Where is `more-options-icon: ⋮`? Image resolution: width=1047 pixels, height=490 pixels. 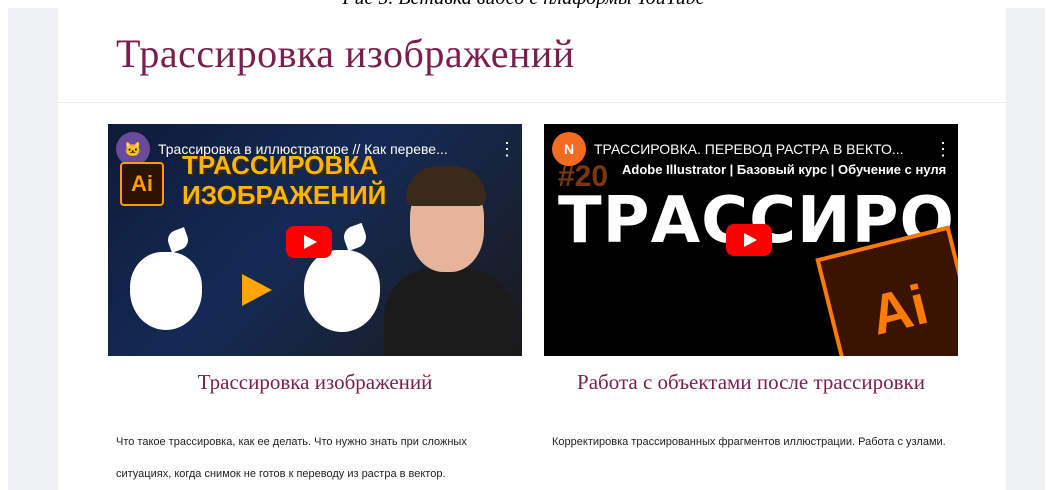
more-options-icon: ⋮ is located at coordinates (943, 149).